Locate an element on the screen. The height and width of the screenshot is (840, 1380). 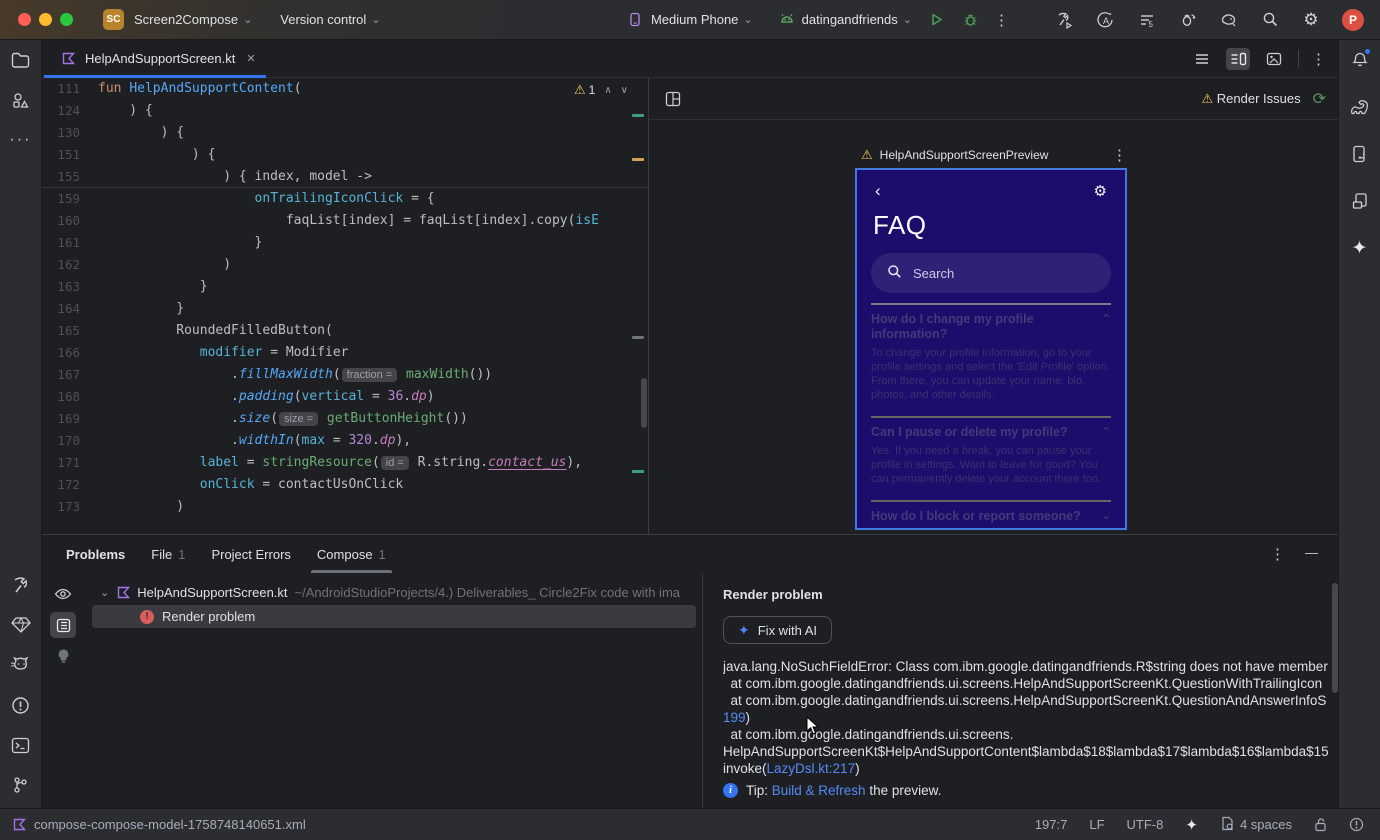
app-inspection-gem-icon is located at coordinates (21, 625).